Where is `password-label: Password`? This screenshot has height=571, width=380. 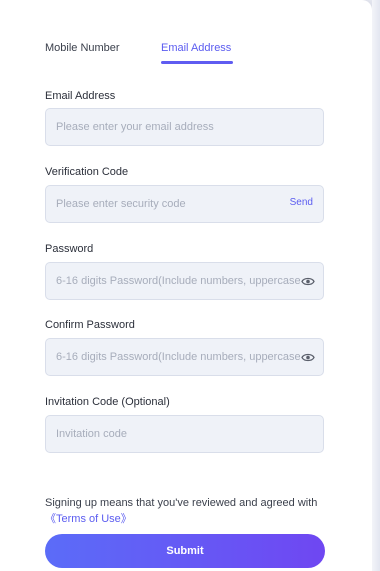
password-label: Password is located at coordinates (69, 249).